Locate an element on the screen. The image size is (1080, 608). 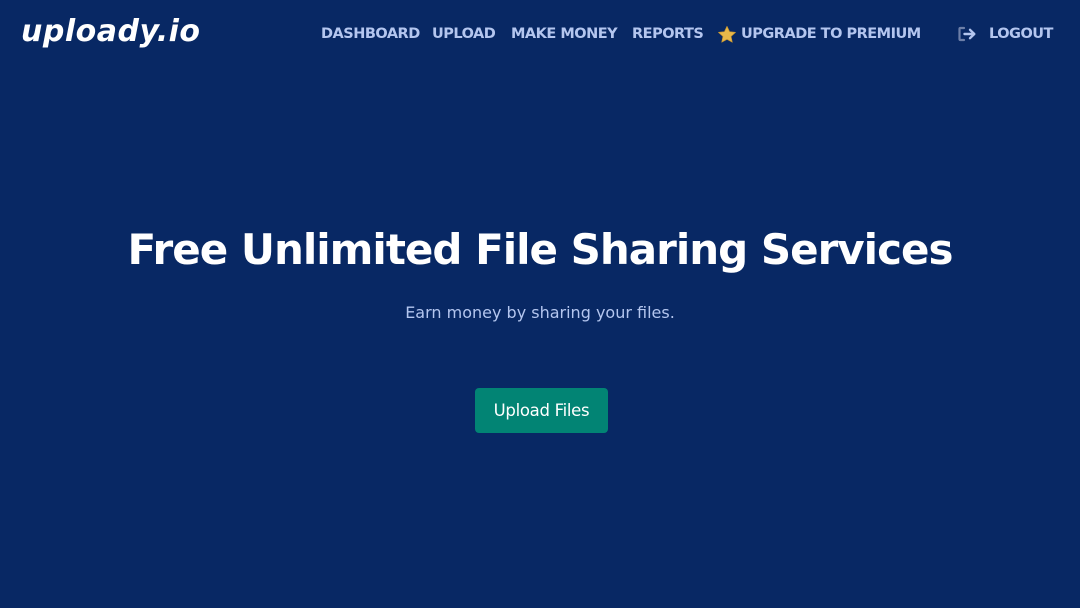
nav-logout: LOGOUT is located at coordinates (1005, 34).